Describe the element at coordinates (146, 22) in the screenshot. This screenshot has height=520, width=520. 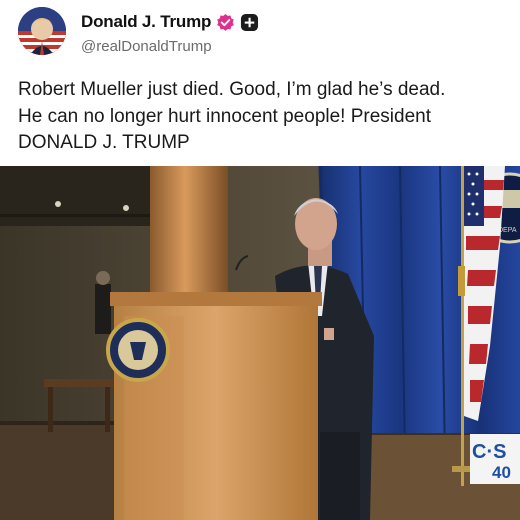
I see `display-name: Donald J. Trump` at that location.